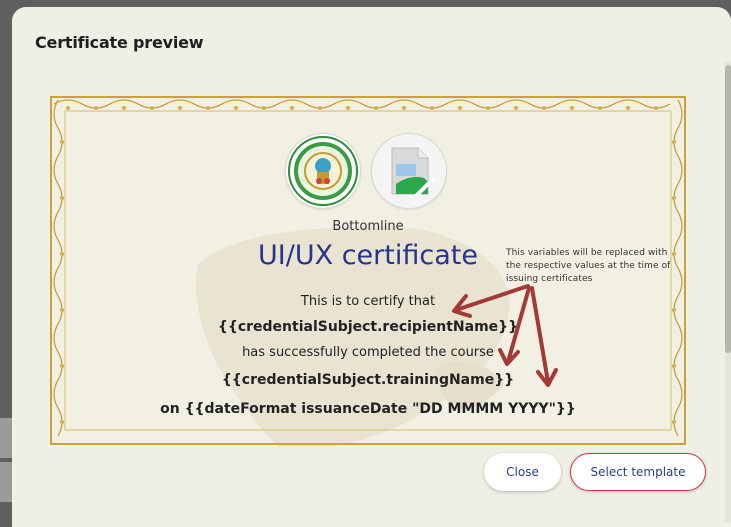  I want to click on scrollbar-thumb, so click(728, 209).